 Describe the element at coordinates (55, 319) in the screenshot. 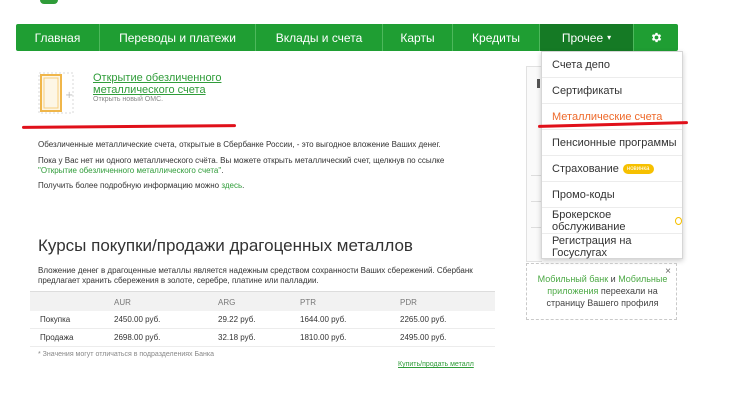

I see `row-label: Покупка` at that location.